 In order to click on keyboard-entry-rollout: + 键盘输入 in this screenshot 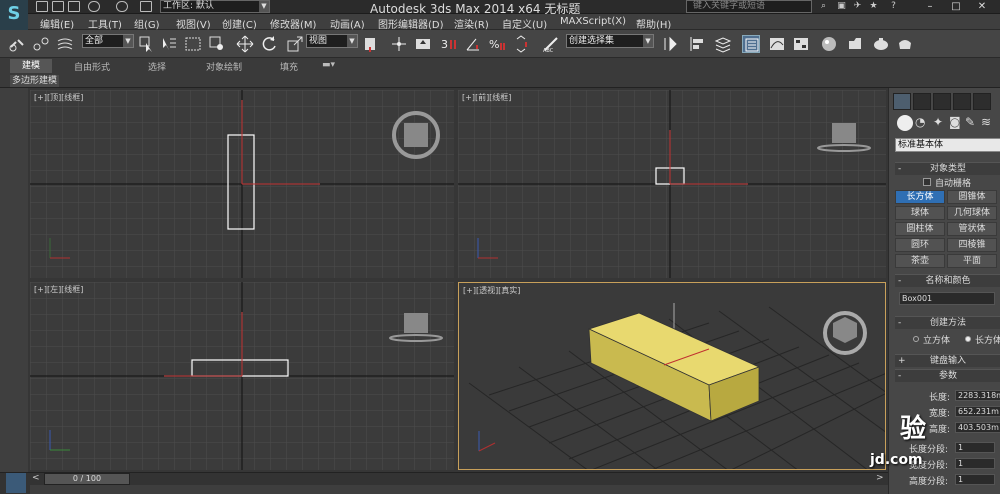, I will do `click(947, 360)`.